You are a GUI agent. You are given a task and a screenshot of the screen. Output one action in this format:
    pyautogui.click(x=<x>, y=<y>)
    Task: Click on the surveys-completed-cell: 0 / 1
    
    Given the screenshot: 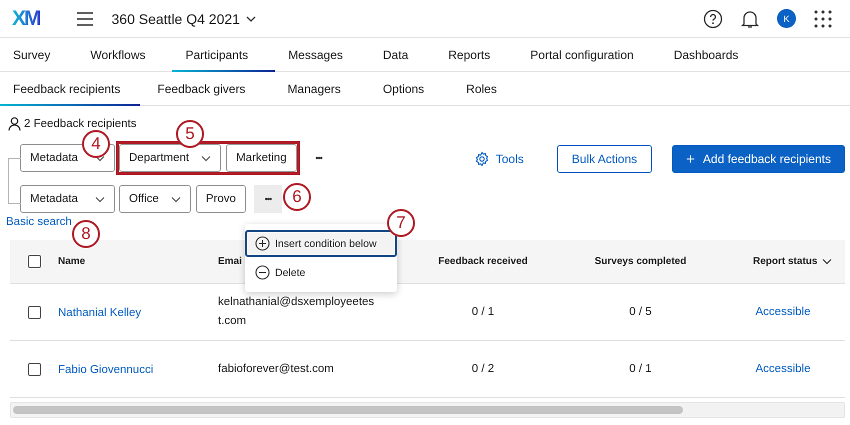 What is the action you would take?
    pyautogui.click(x=640, y=369)
    